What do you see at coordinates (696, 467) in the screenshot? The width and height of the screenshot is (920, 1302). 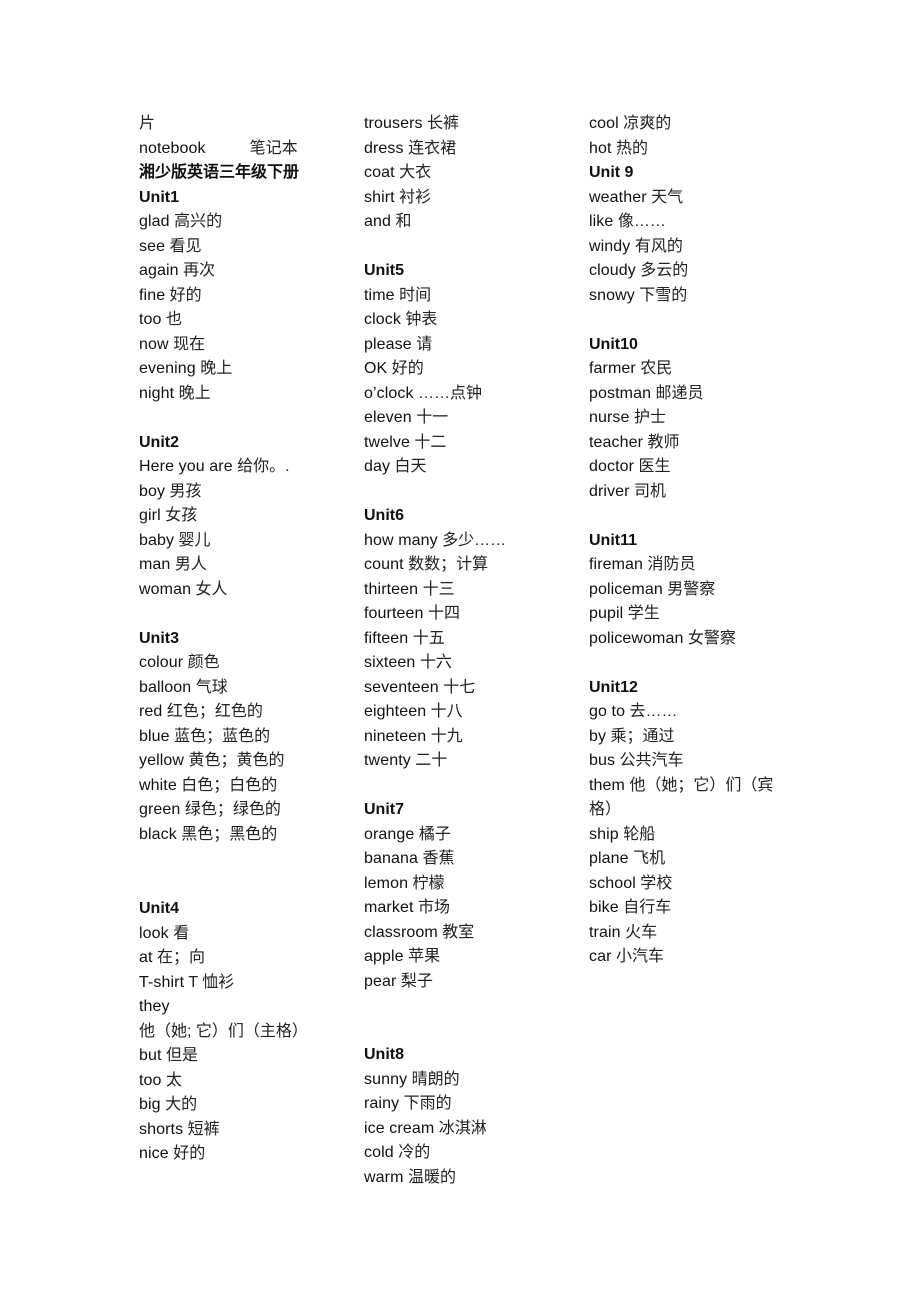 I see `vocab-entry: doctor 医生` at bounding box center [696, 467].